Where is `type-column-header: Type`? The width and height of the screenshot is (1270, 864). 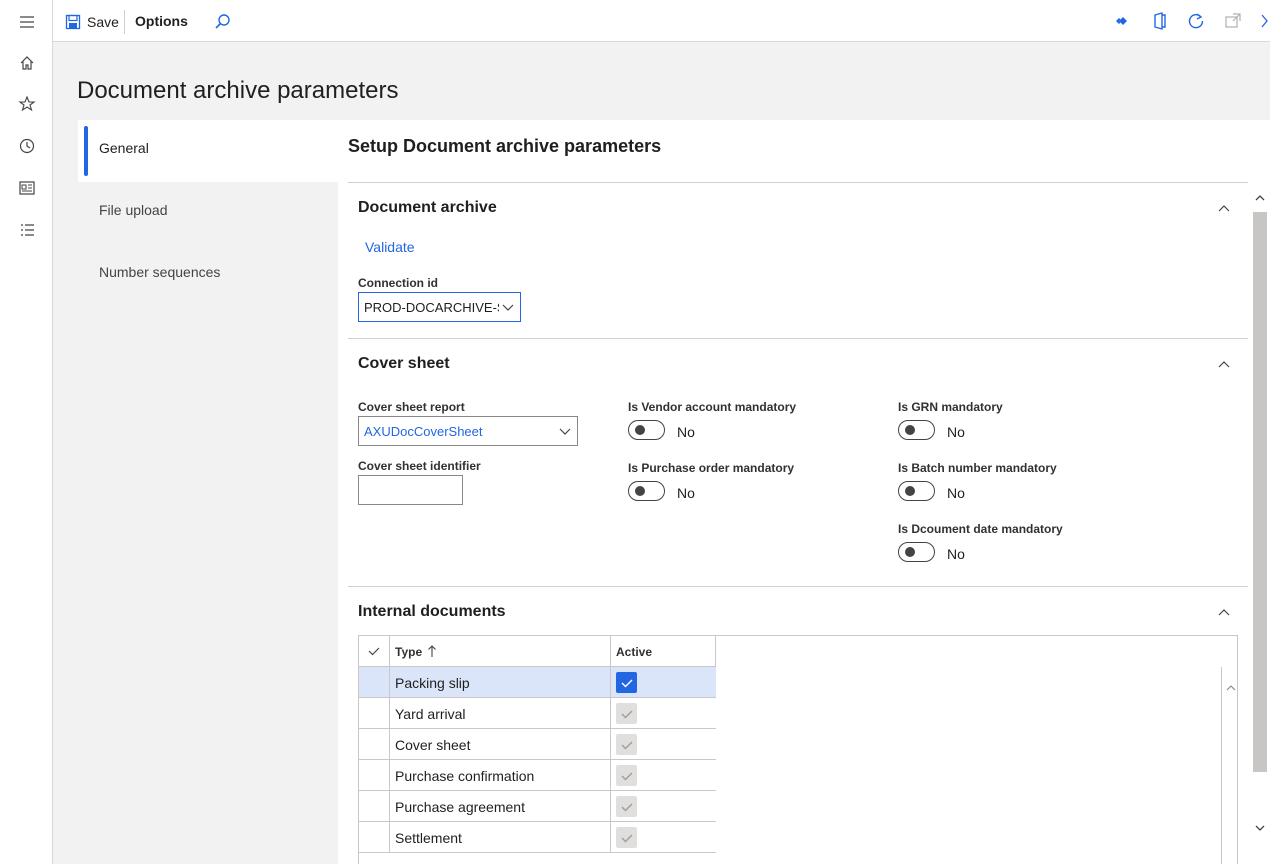 type-column-header: Type is located at coordinates (500, 651).